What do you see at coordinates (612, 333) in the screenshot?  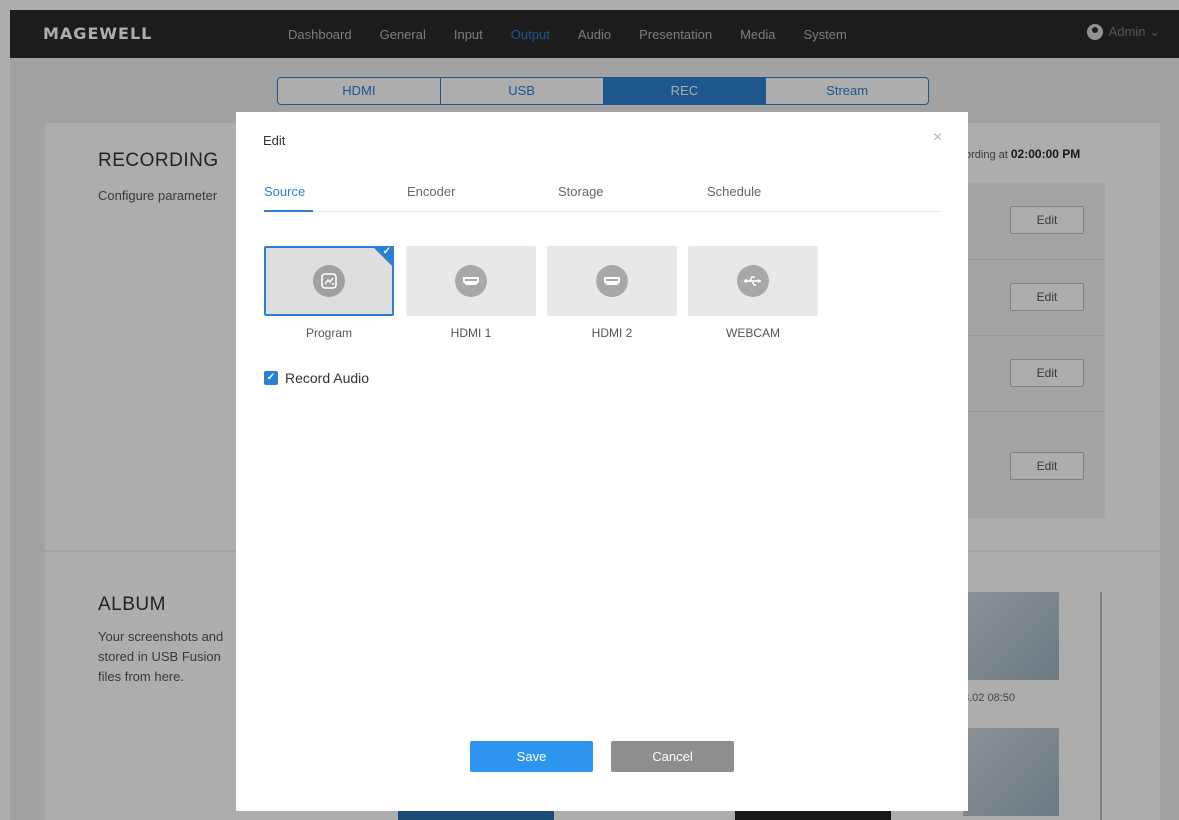 I see `source-label: HDMI 2` at bounding box center [612, 333].